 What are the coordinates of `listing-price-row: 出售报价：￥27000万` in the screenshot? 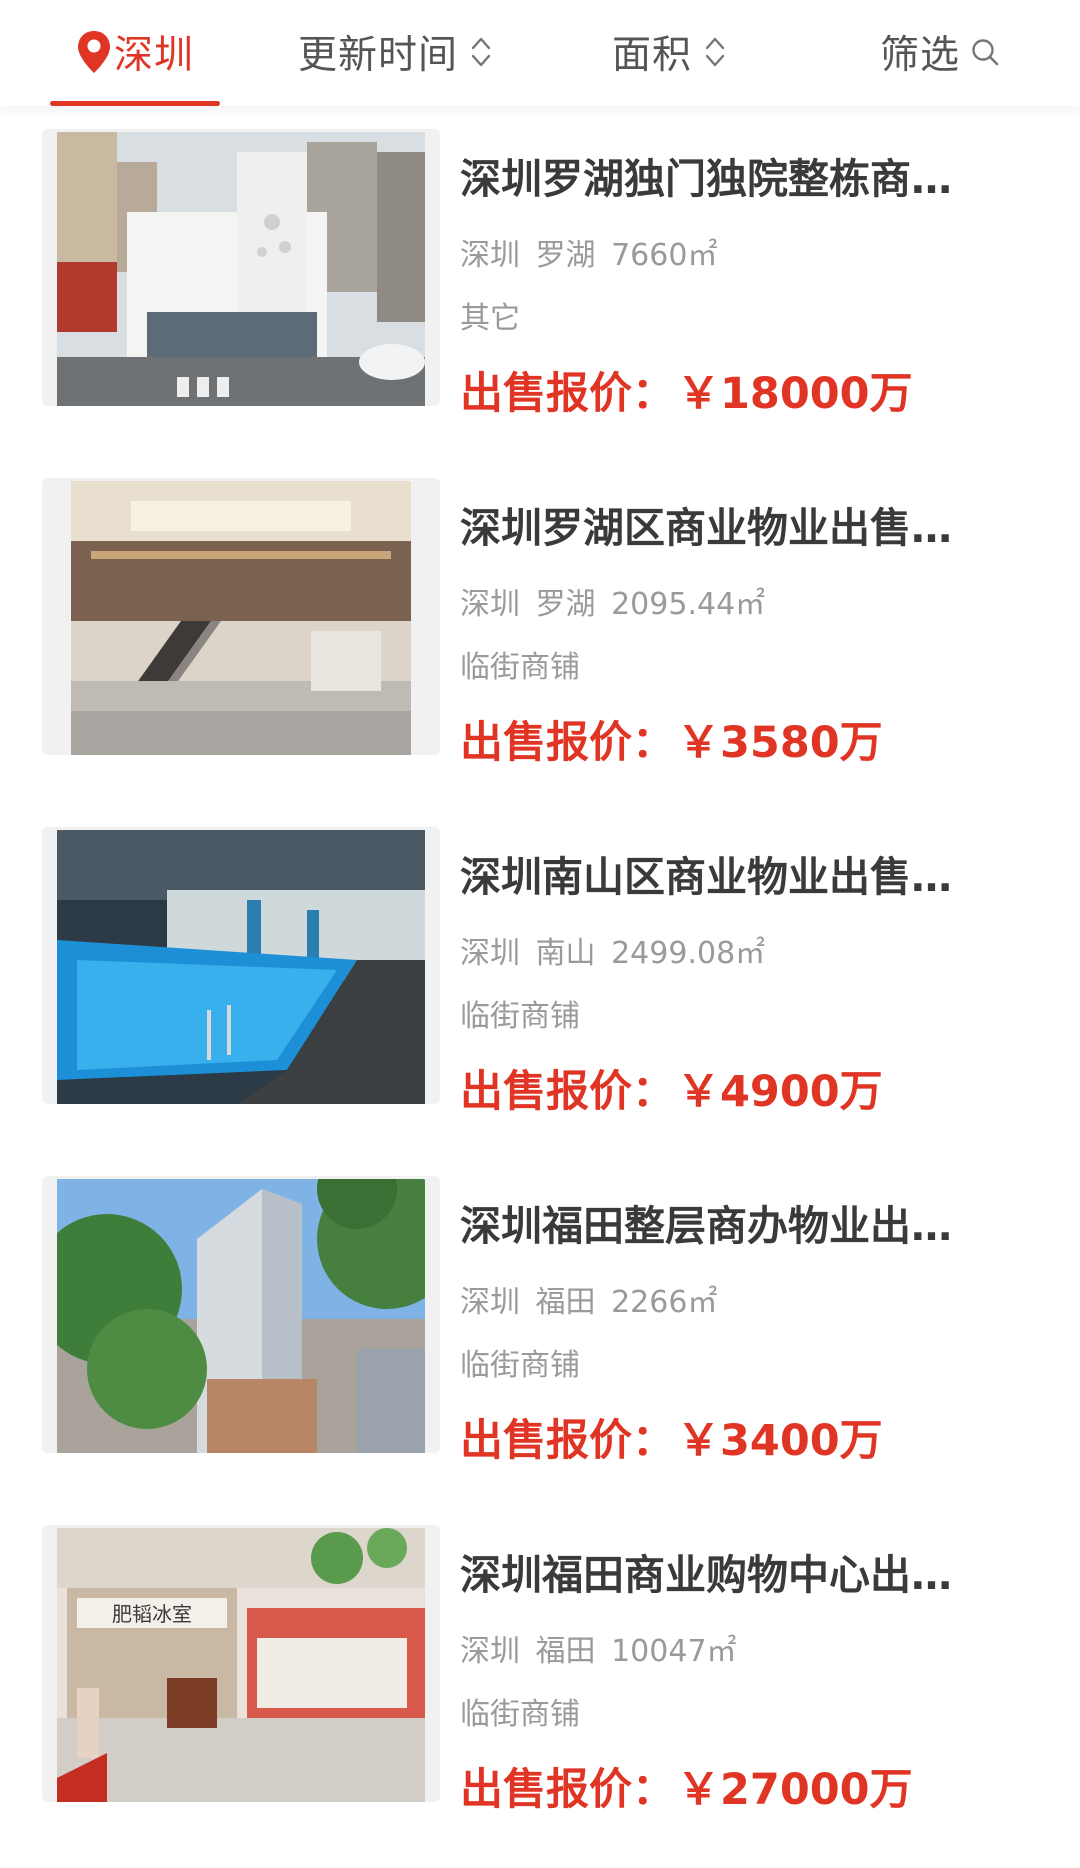 It's located at (686, 1786).